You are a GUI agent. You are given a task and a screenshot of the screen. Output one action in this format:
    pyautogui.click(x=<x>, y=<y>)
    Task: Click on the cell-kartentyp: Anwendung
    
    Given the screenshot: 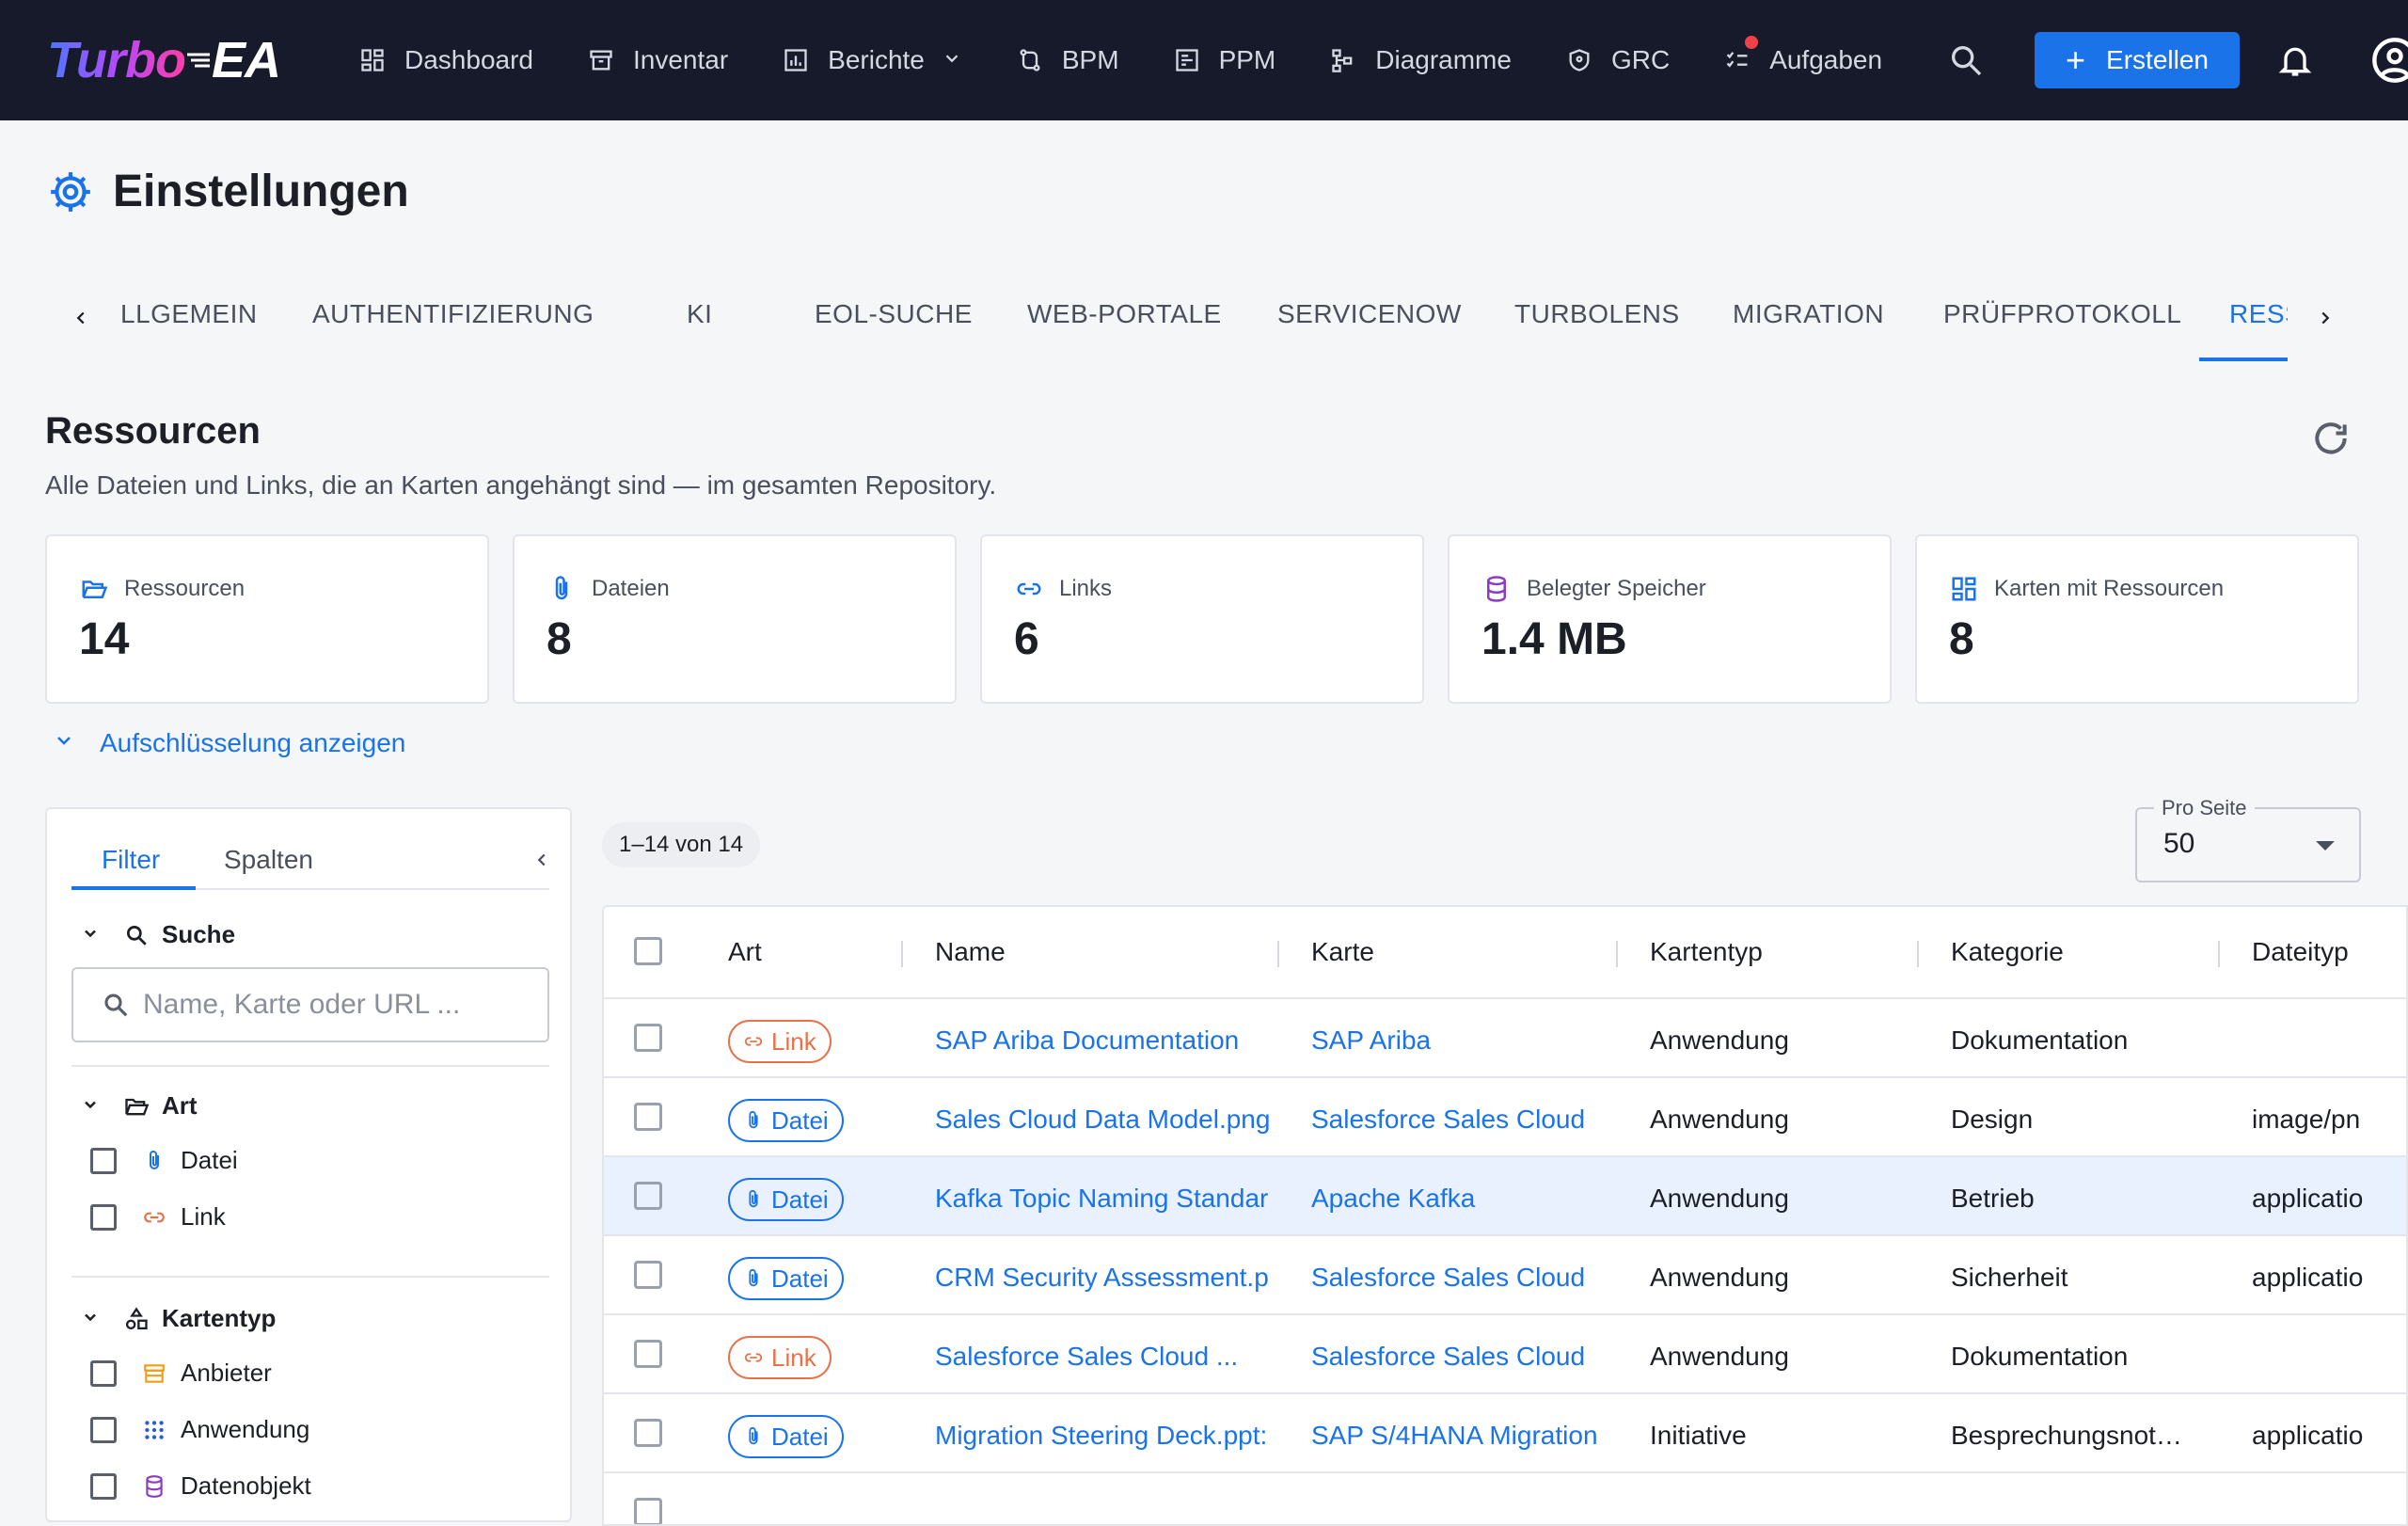 What is the action you would take?
    pyautogui.click(x=1720, y=1040)
    